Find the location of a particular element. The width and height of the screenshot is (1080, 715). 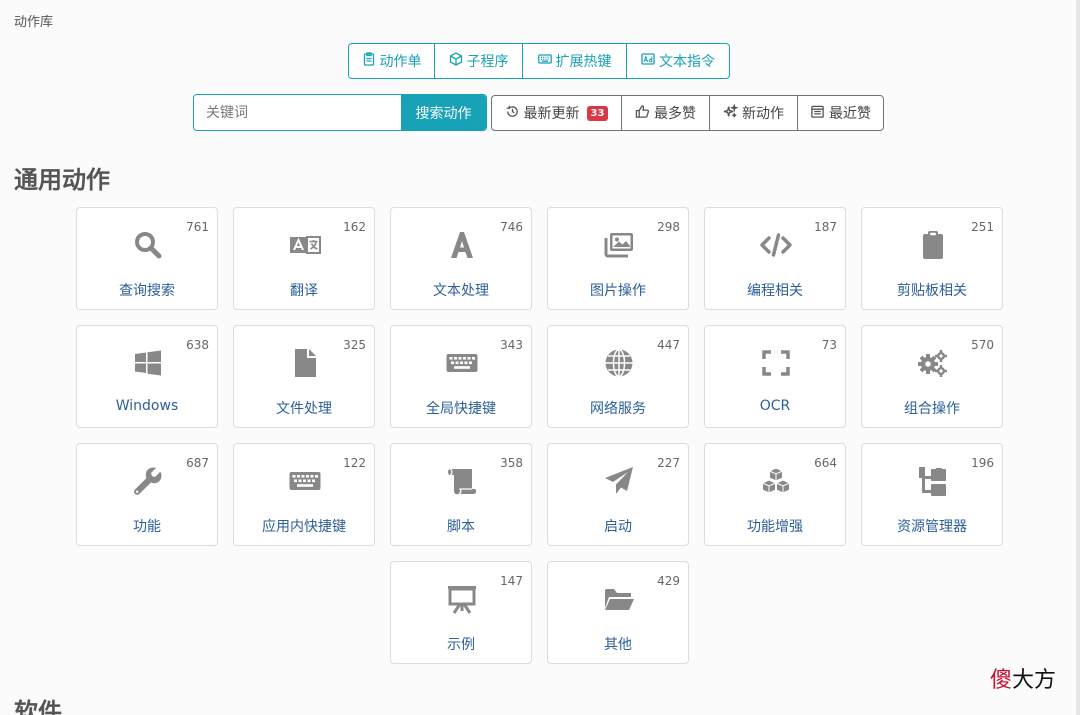

category-card-windows: 638 Windows is located at coordinates (147, 376).